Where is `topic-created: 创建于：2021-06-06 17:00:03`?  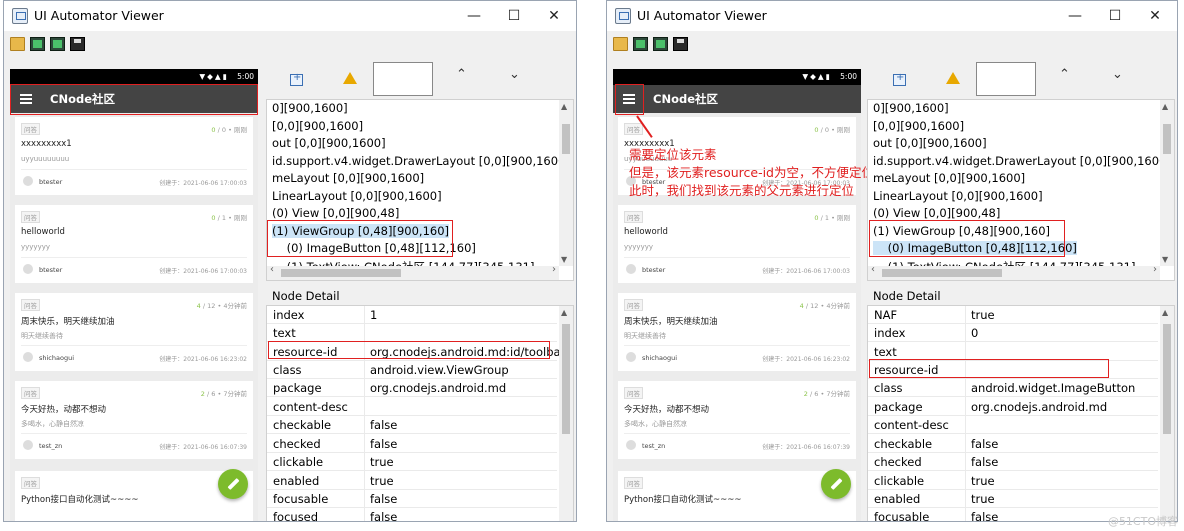
topic-created: 创建于：2021-06-06 17:00:03 is located at coordinates (203, 271).